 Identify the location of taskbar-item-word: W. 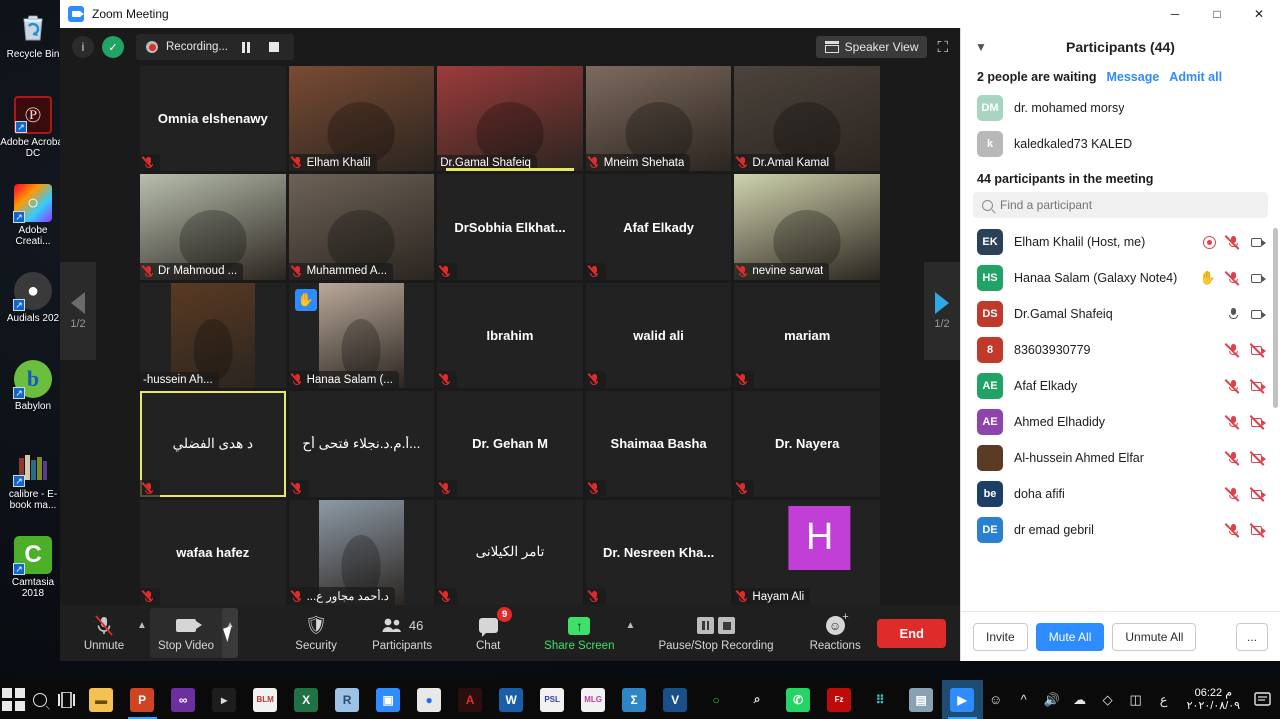
(511, 699).